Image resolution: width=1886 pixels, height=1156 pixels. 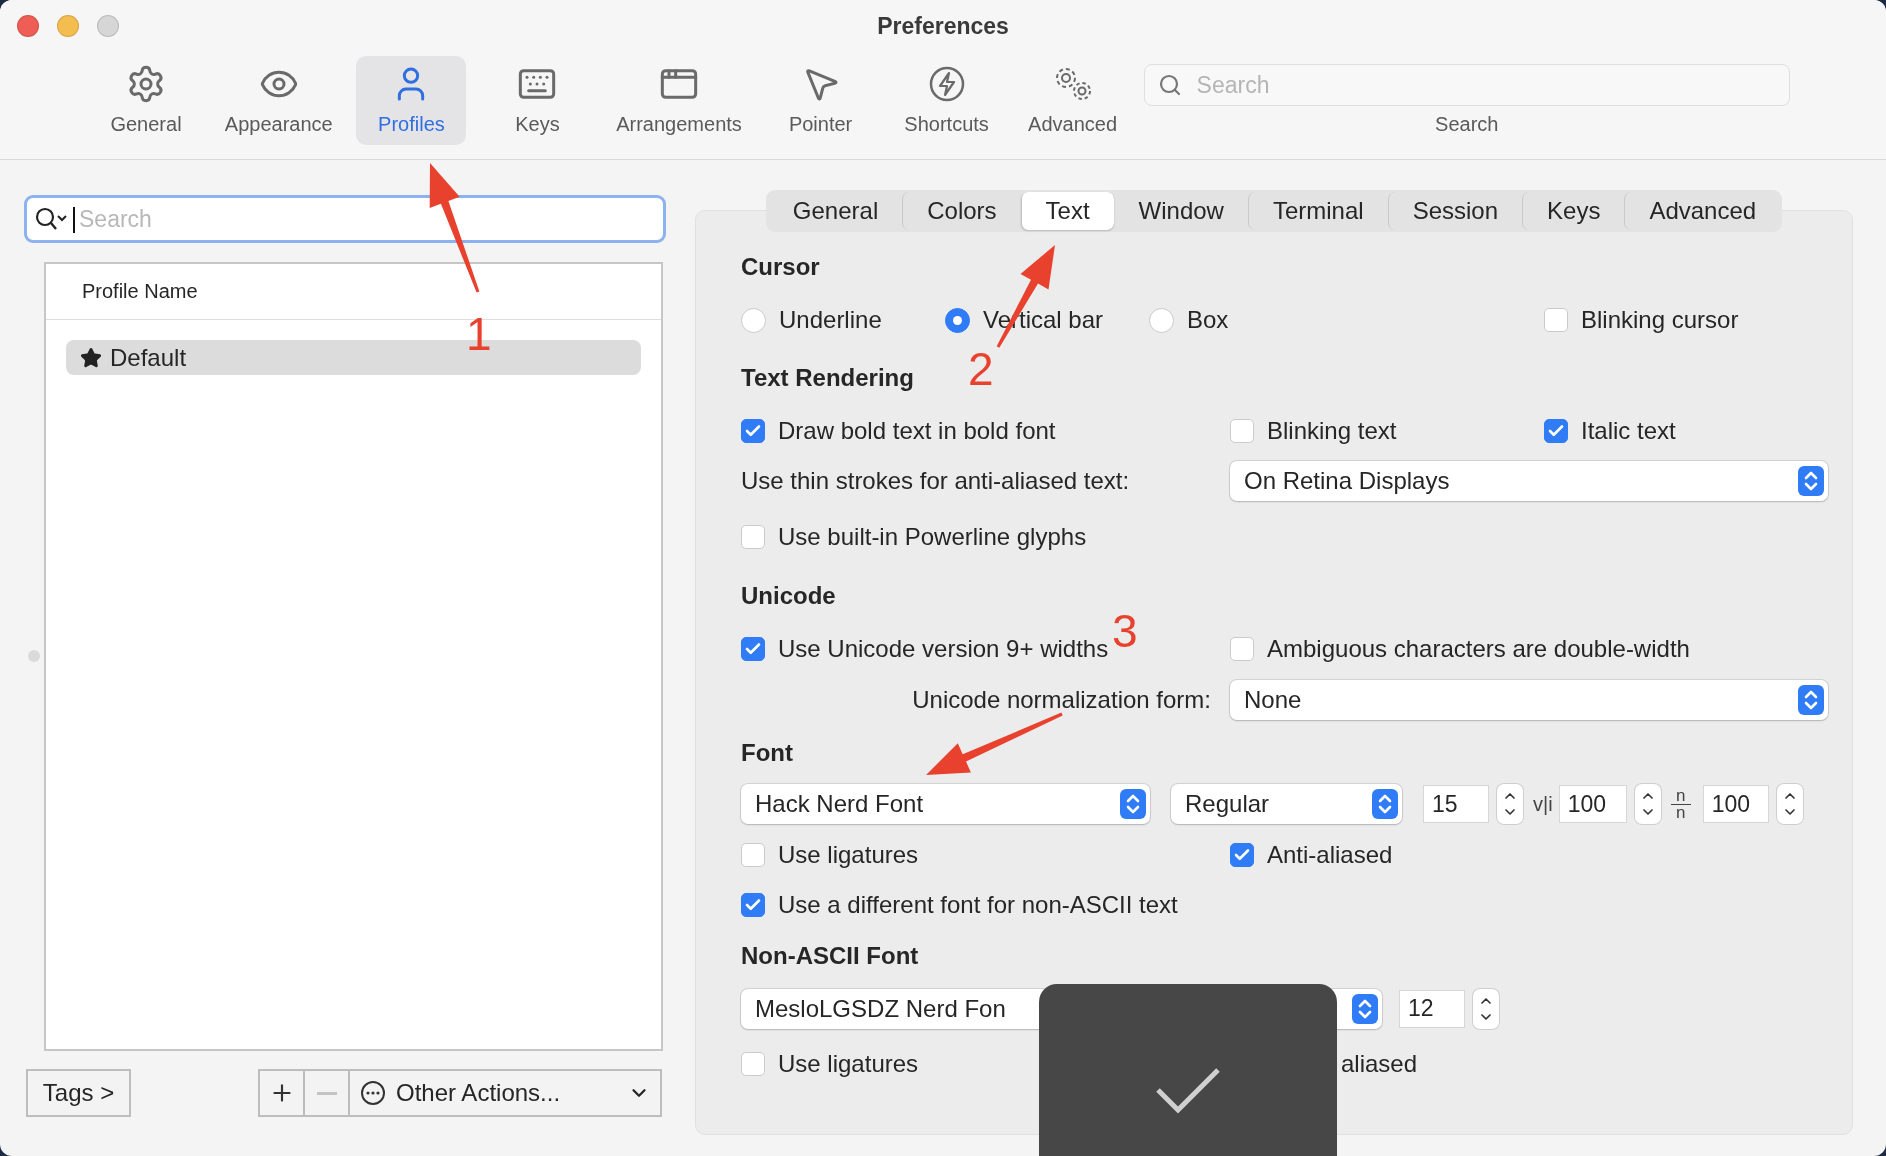 I want to click on tab: Colors, so click(x=961, y=211).